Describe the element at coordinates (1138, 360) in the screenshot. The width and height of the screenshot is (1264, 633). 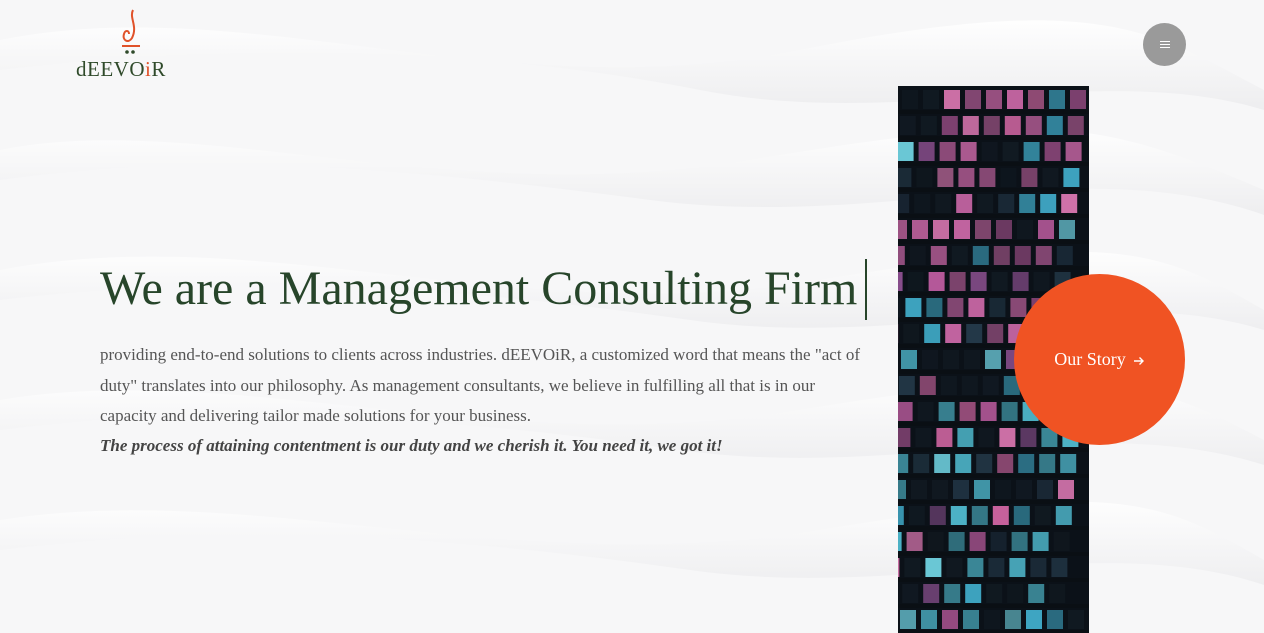
I see `arrow-right-icon` at that location.